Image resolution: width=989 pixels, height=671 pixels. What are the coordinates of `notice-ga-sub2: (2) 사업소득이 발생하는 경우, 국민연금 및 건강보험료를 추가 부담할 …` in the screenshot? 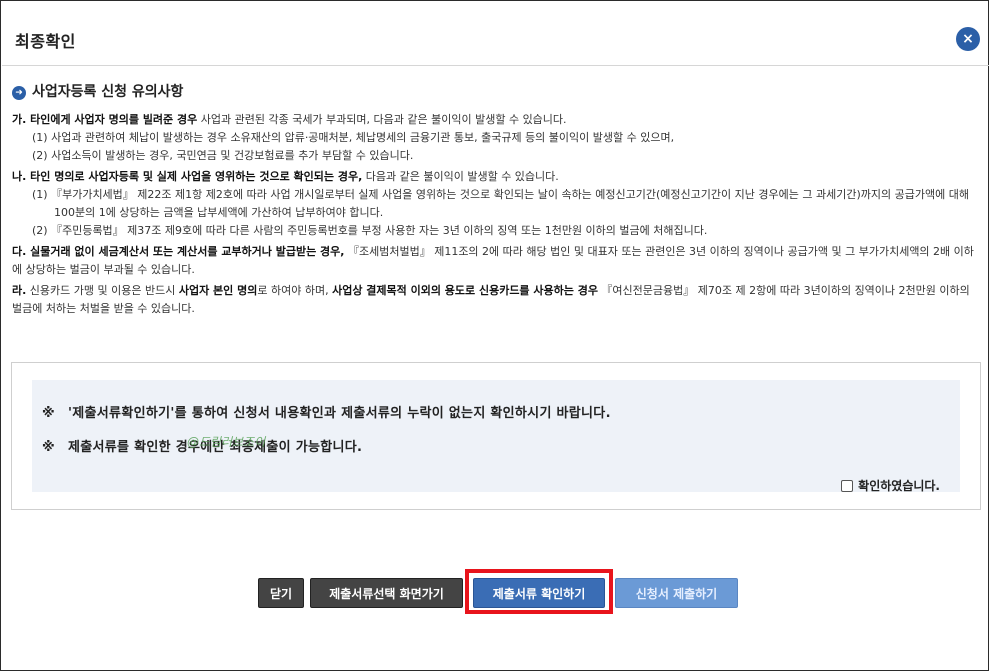 It's located at (223, 155).